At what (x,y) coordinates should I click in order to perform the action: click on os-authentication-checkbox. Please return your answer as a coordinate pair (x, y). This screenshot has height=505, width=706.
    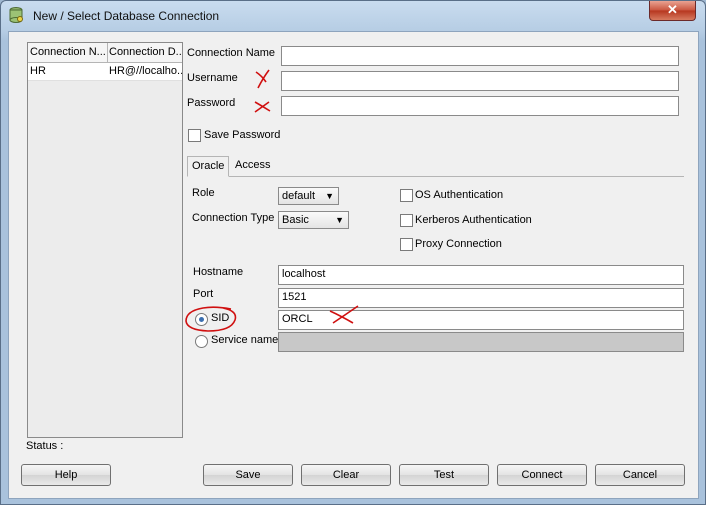
    Looking at the image, I should click on (406, 195).